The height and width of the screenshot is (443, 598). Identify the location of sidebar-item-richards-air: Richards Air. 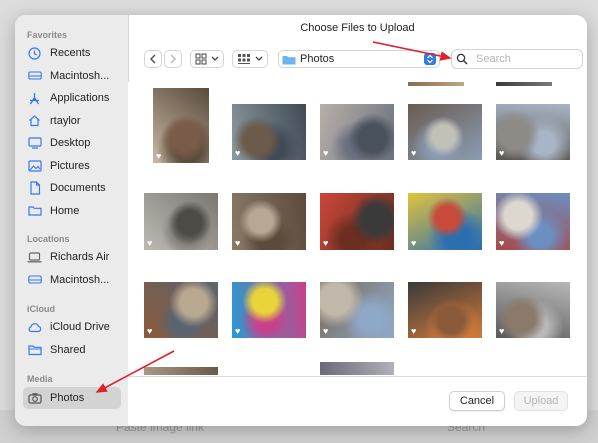
(72, 257).